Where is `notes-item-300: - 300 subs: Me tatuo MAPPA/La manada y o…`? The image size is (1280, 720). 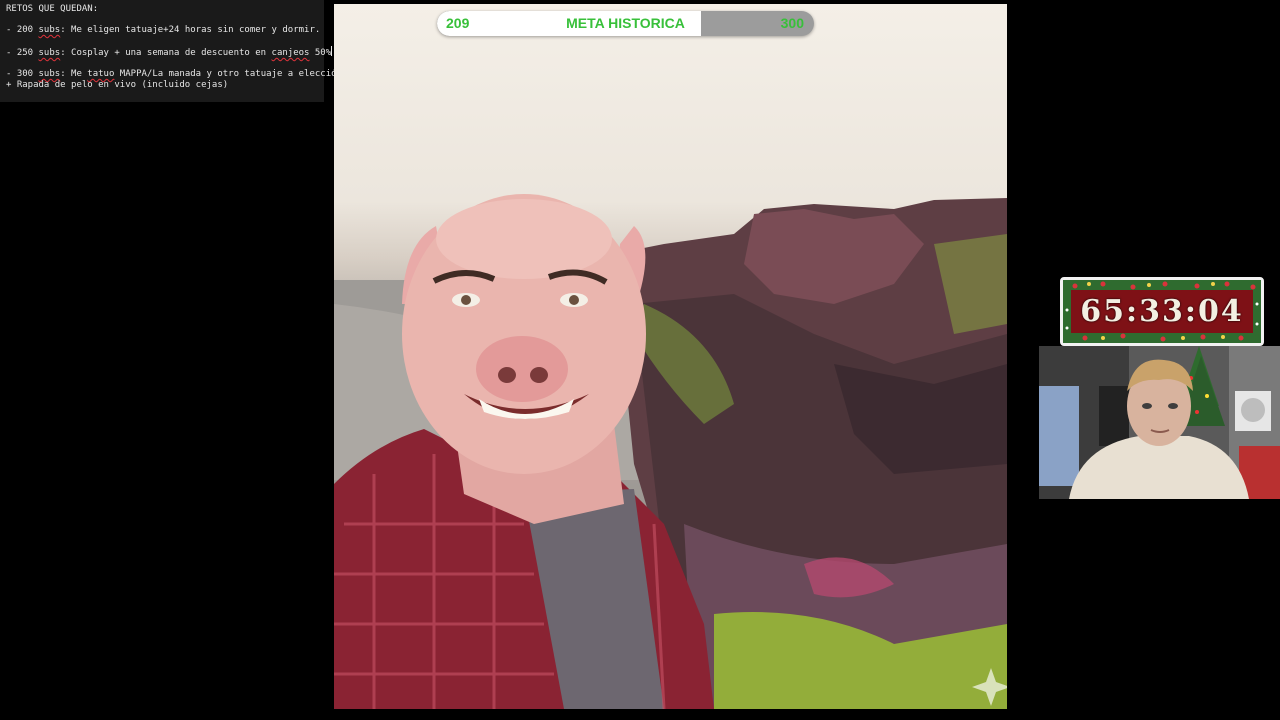
notes-item-300: - 300 subs: Me tatuo MAPPA/La manada y o… is located at coordinates (174, 79).